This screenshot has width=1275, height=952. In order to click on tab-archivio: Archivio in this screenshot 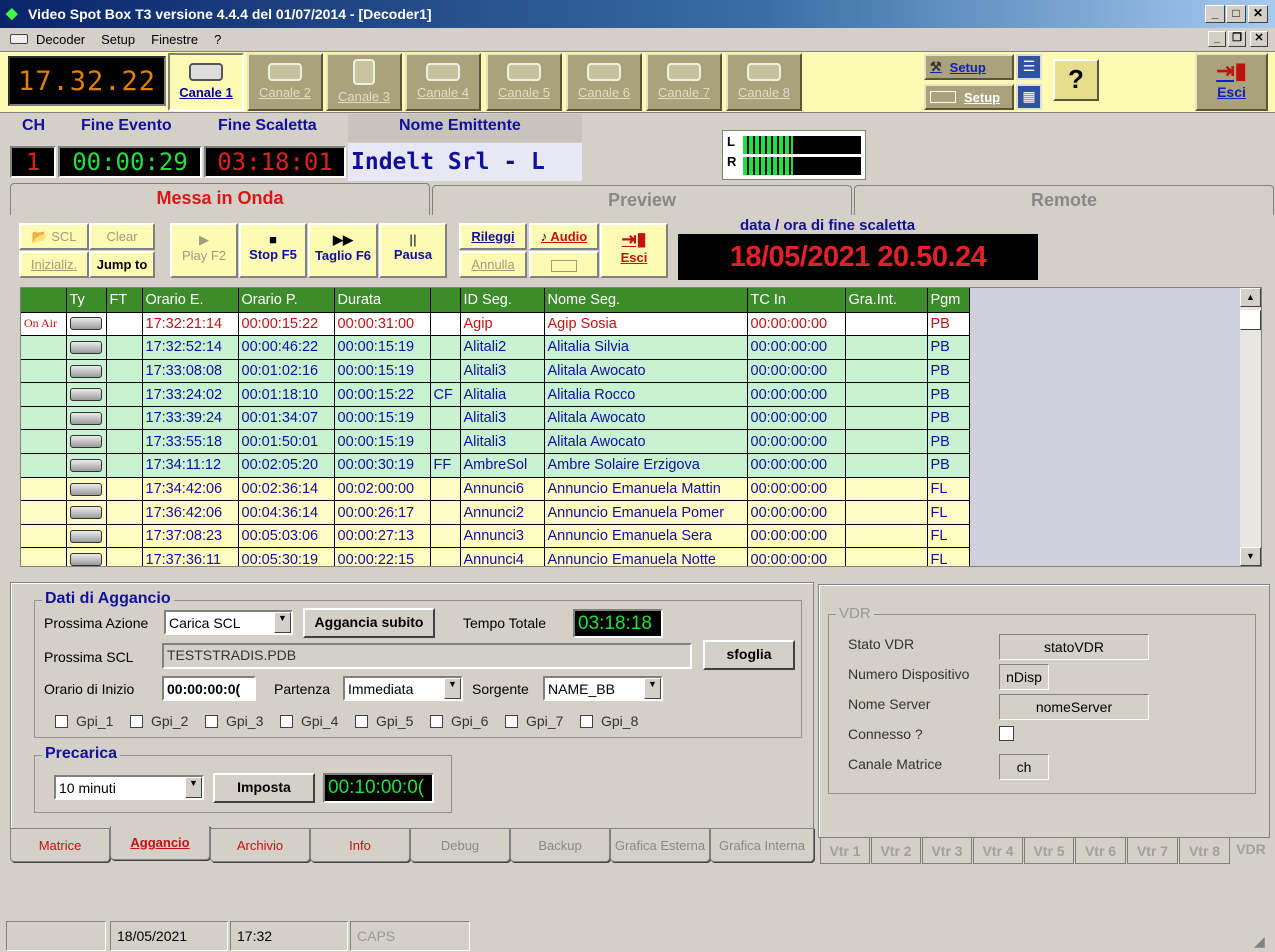, I will do `click(260, 845)`.